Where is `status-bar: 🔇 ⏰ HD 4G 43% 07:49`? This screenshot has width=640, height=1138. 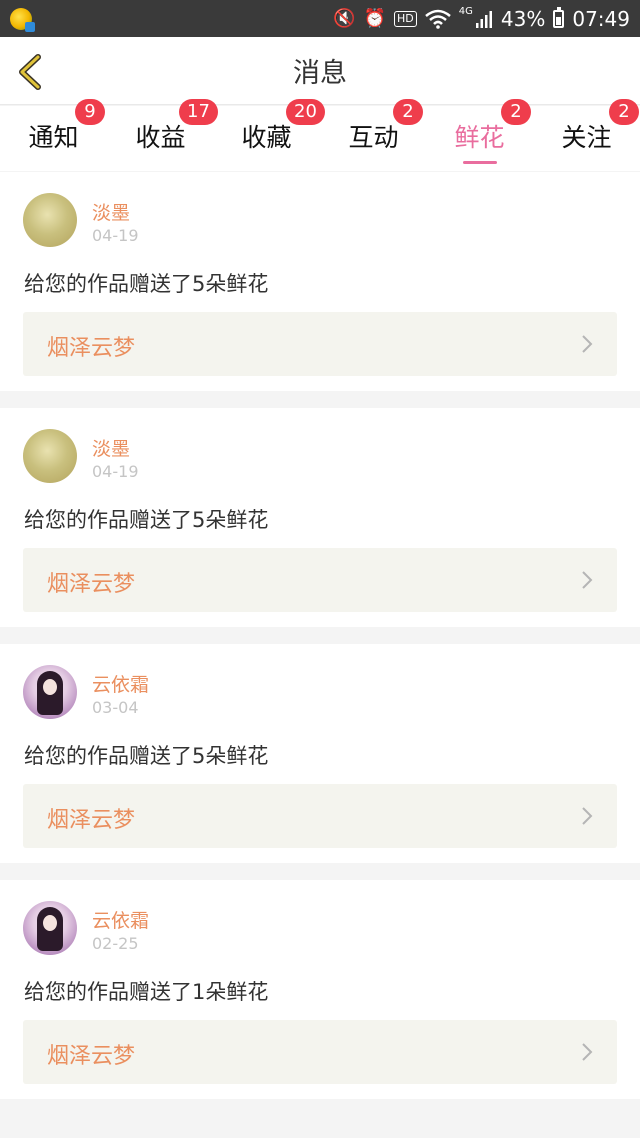
status-bar: 🔇 ⏰ HD 4G 43% 07:49 is located at coordinates (320, 18).